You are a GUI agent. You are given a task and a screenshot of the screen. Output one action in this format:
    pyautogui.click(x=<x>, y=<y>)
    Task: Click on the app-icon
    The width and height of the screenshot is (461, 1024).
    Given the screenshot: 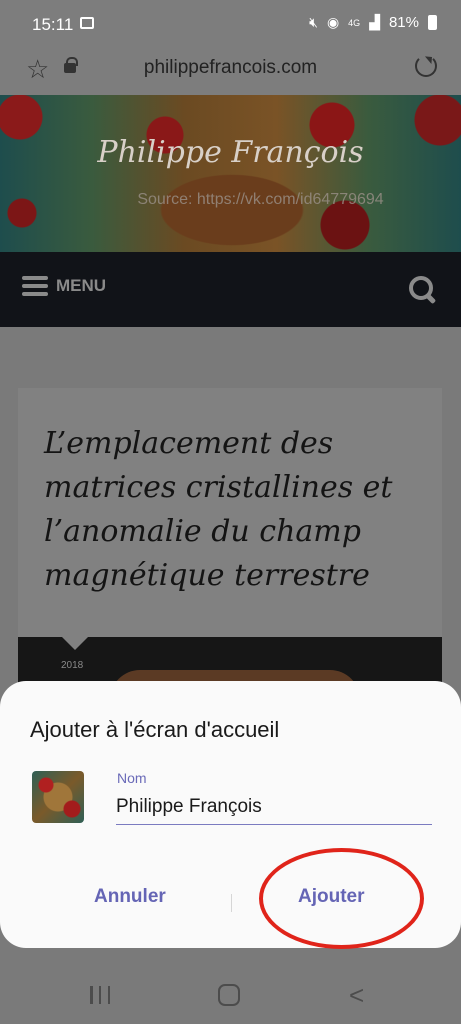 What is the action you would take?
    pyautogui.click(x=58, y=797)
    